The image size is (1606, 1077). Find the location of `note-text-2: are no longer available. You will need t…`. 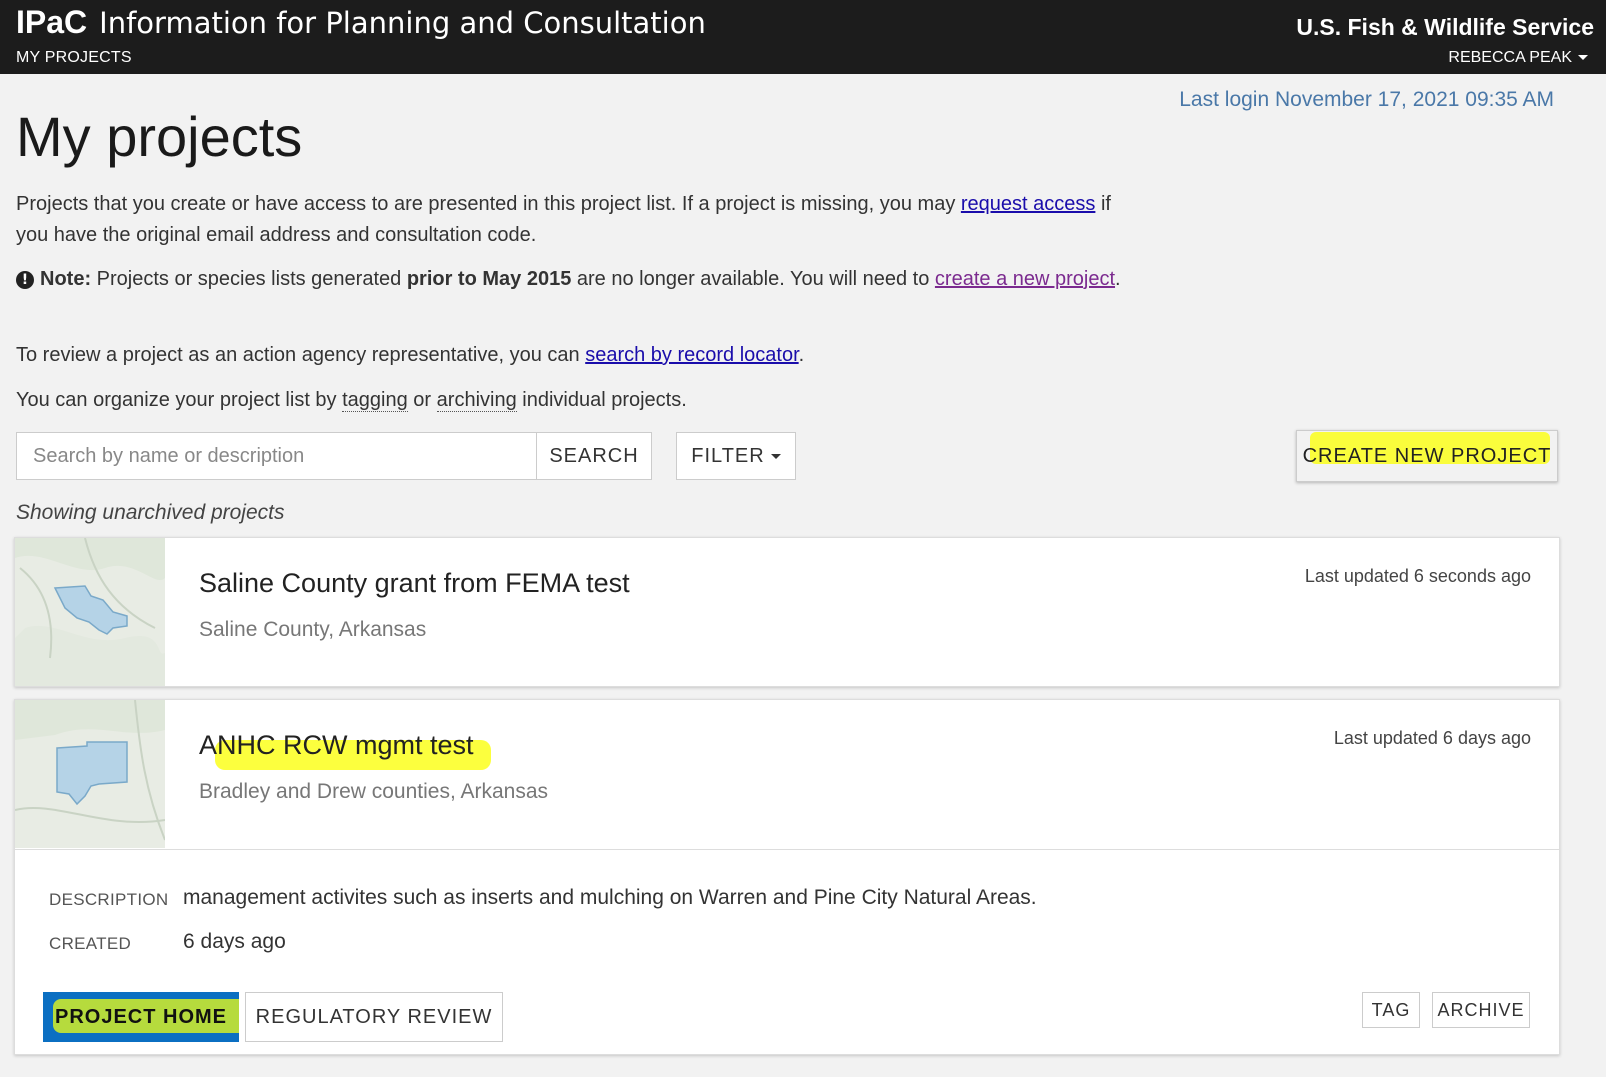

note-text-2: are no longer available. You will need t… is located at coordinates (753, 279).